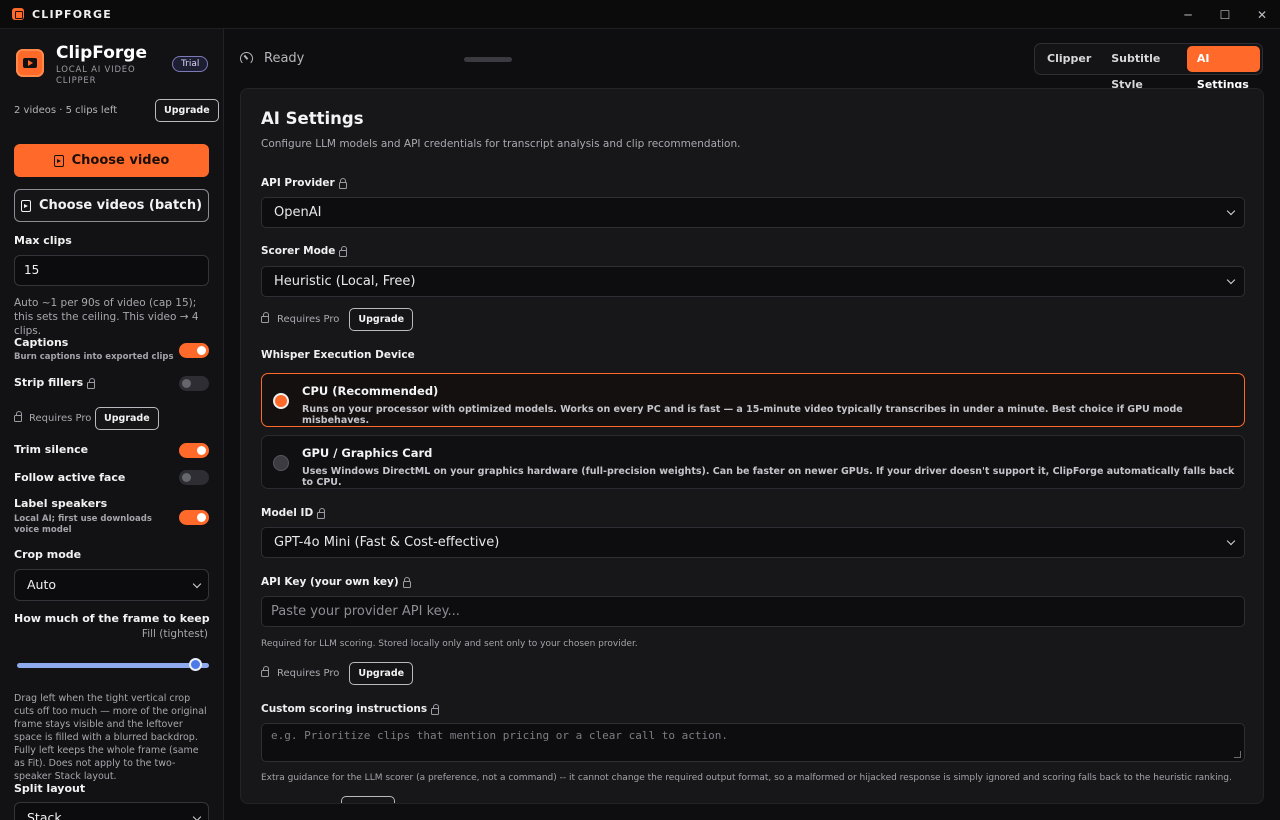 This screenshot has width=1280, height=820. I want to click on trim-silence-toggle, so click(194, 450).